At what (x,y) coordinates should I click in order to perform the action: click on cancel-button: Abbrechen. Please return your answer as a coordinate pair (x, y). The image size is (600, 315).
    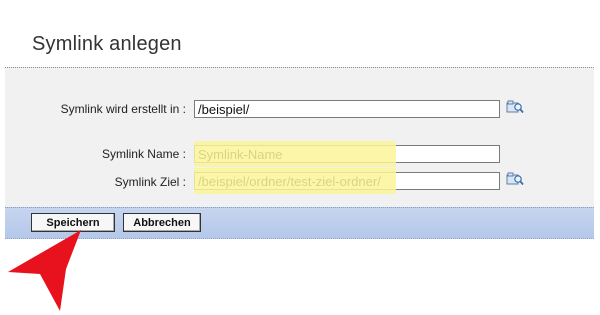
    Looking at the image, I should click on (162, 222).